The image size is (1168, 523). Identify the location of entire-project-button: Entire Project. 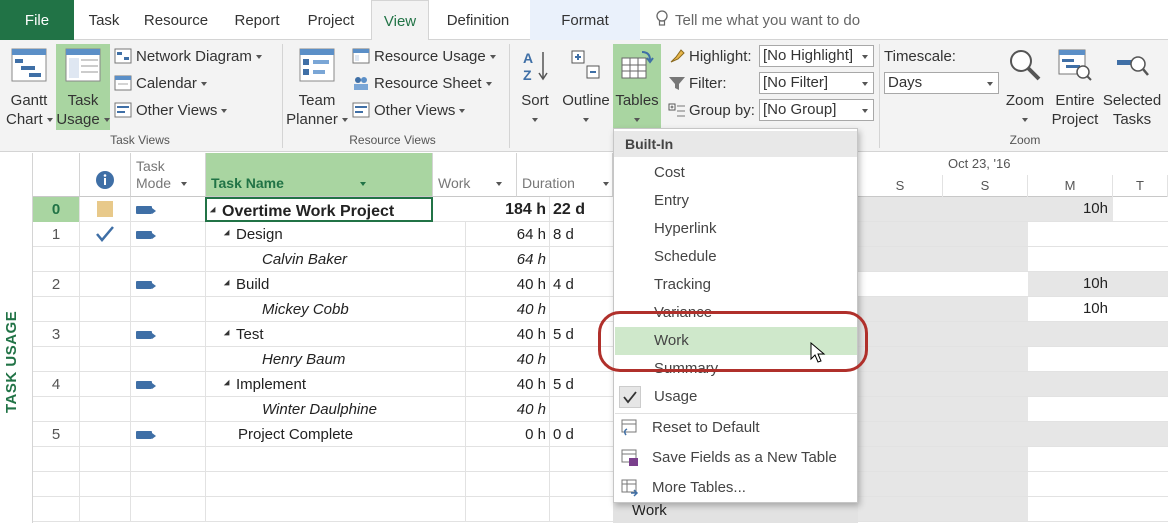
(1075, 88).